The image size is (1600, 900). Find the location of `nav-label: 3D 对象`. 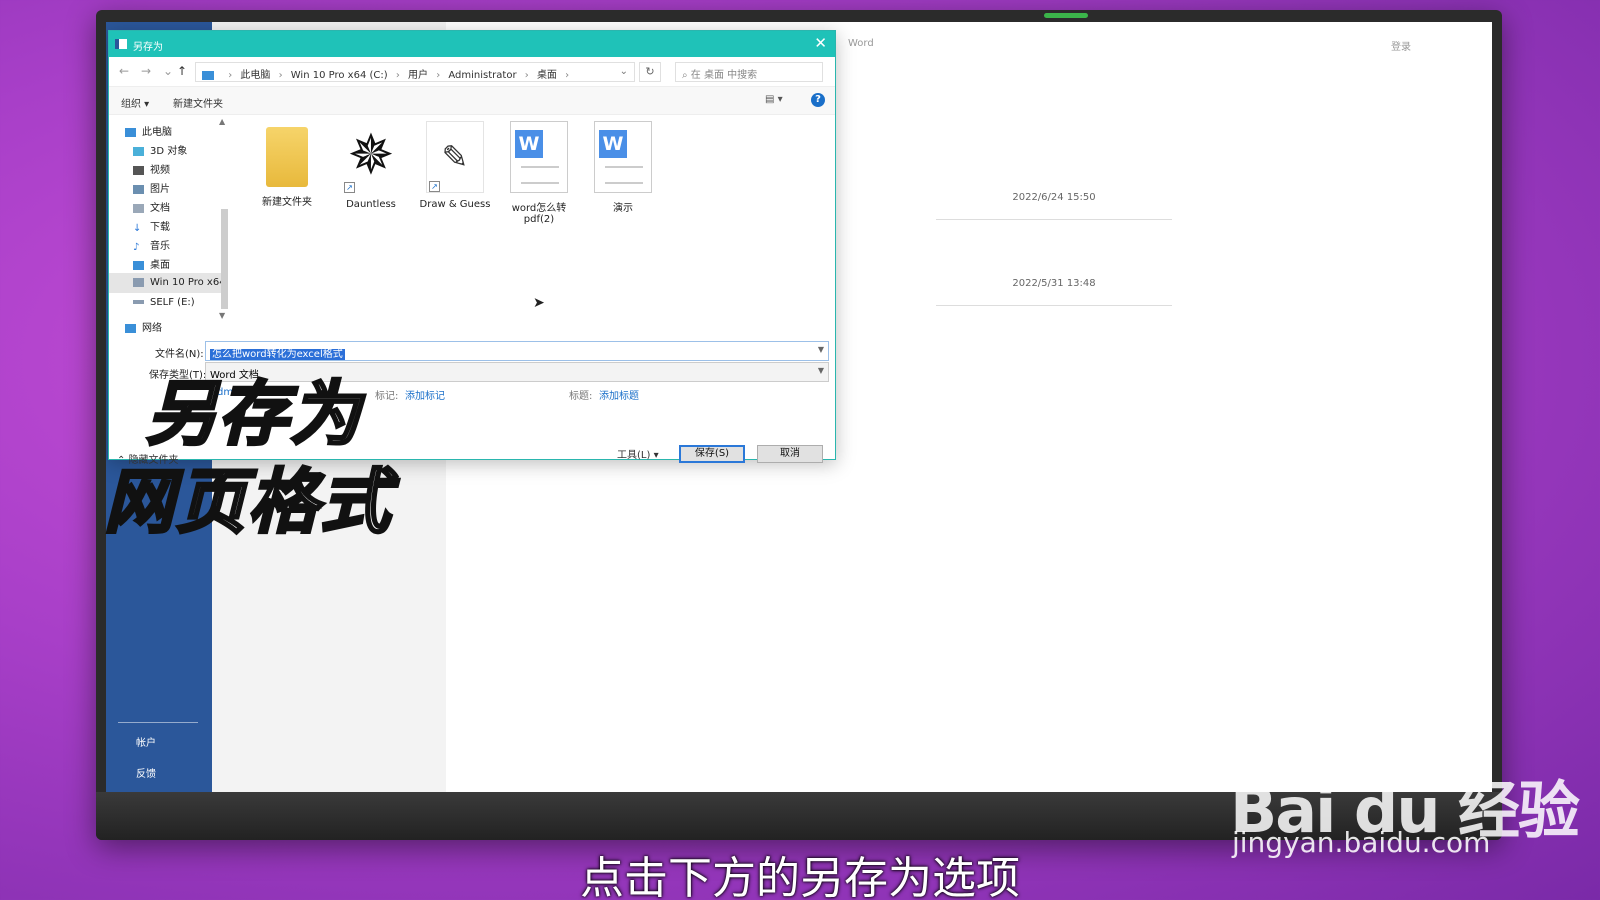

nav-label: 3D 对象 is located at coordinates (169, 151).